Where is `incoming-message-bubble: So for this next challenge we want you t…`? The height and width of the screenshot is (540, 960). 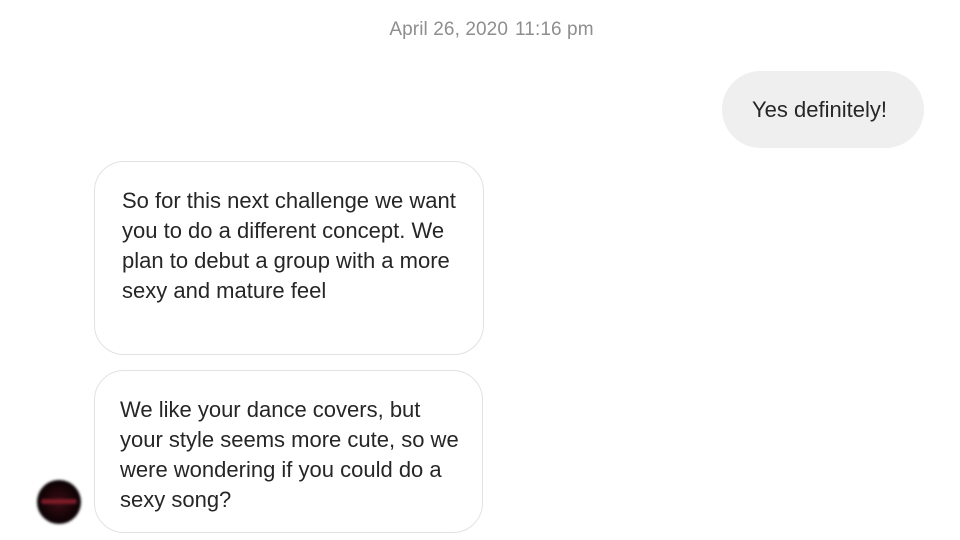
incoming-message-bubble: So for this next challenge we want you t… is located at coordinates (289, 258).